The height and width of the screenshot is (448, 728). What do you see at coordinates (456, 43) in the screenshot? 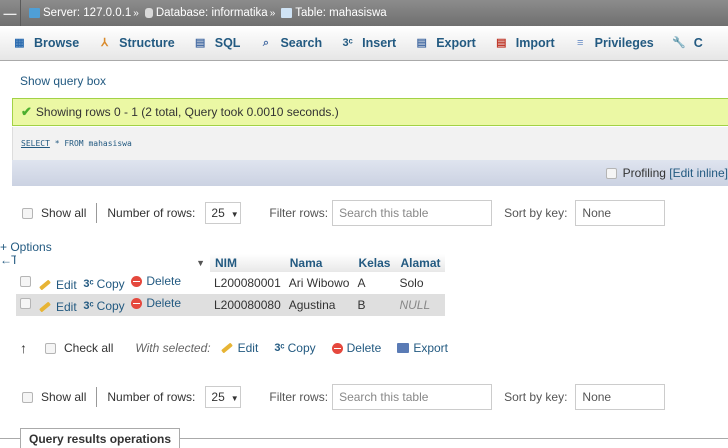
I see `tab-label: Export` at bounding box center [456, 43].